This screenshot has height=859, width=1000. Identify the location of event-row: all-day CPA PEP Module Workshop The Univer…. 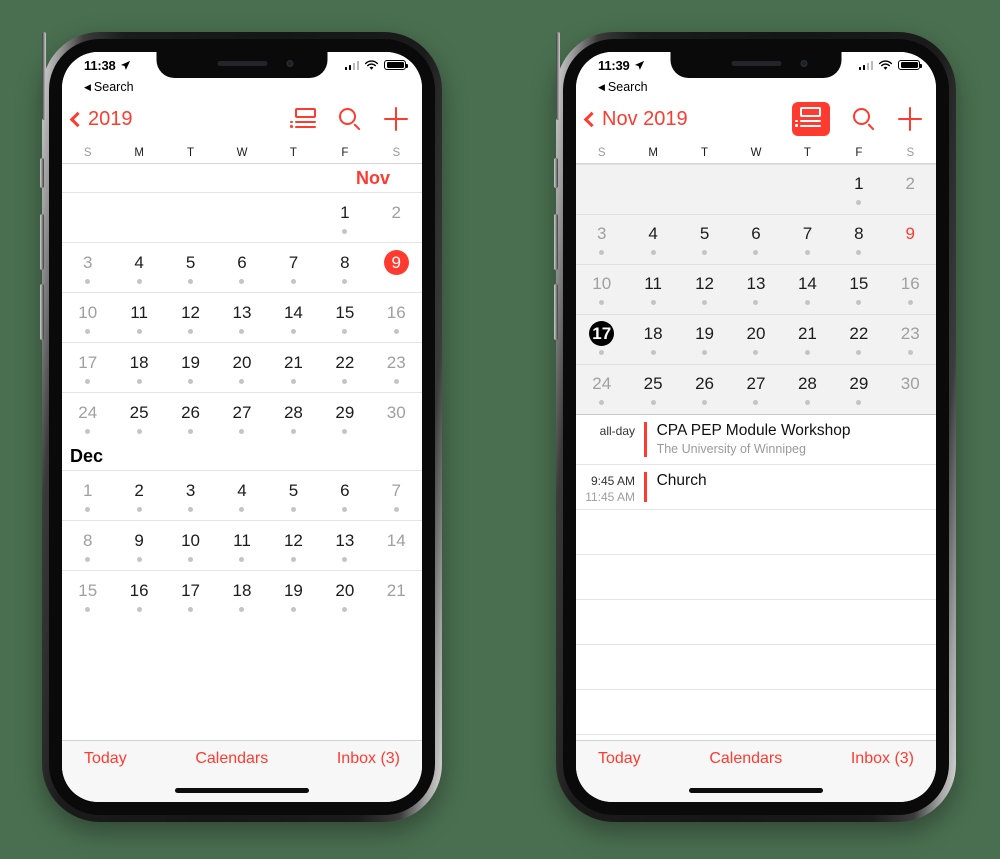
(756, 440).